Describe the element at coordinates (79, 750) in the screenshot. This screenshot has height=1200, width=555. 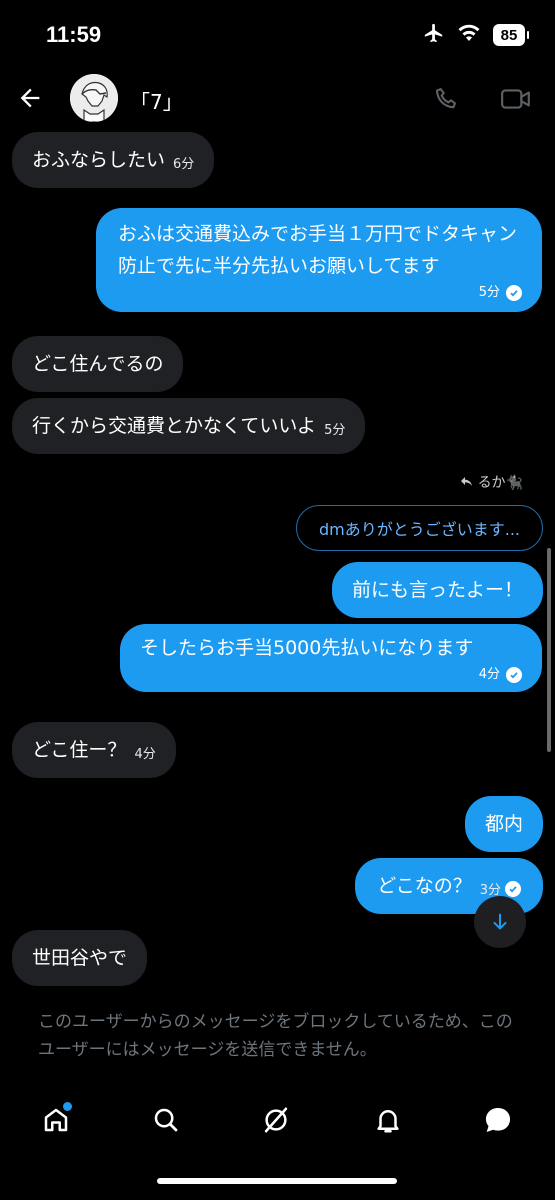
I see `message-text: どこ住ー？` at that location.